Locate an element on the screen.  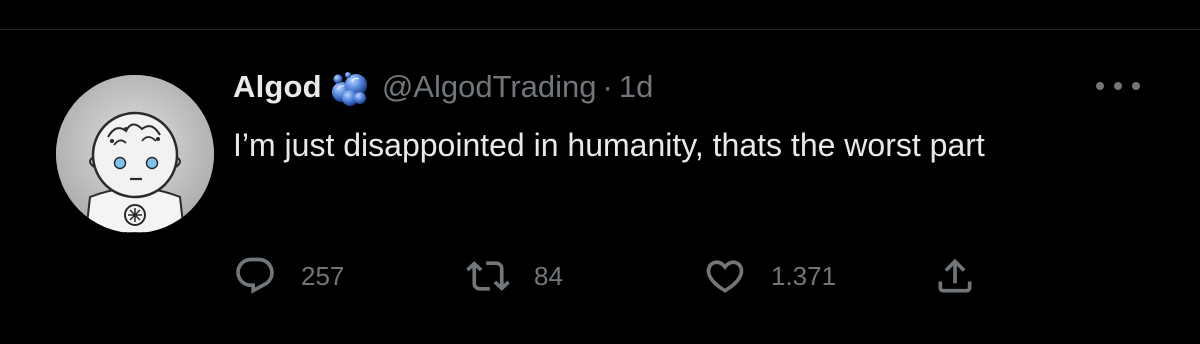
avatar is located at coordinates (135, 154).